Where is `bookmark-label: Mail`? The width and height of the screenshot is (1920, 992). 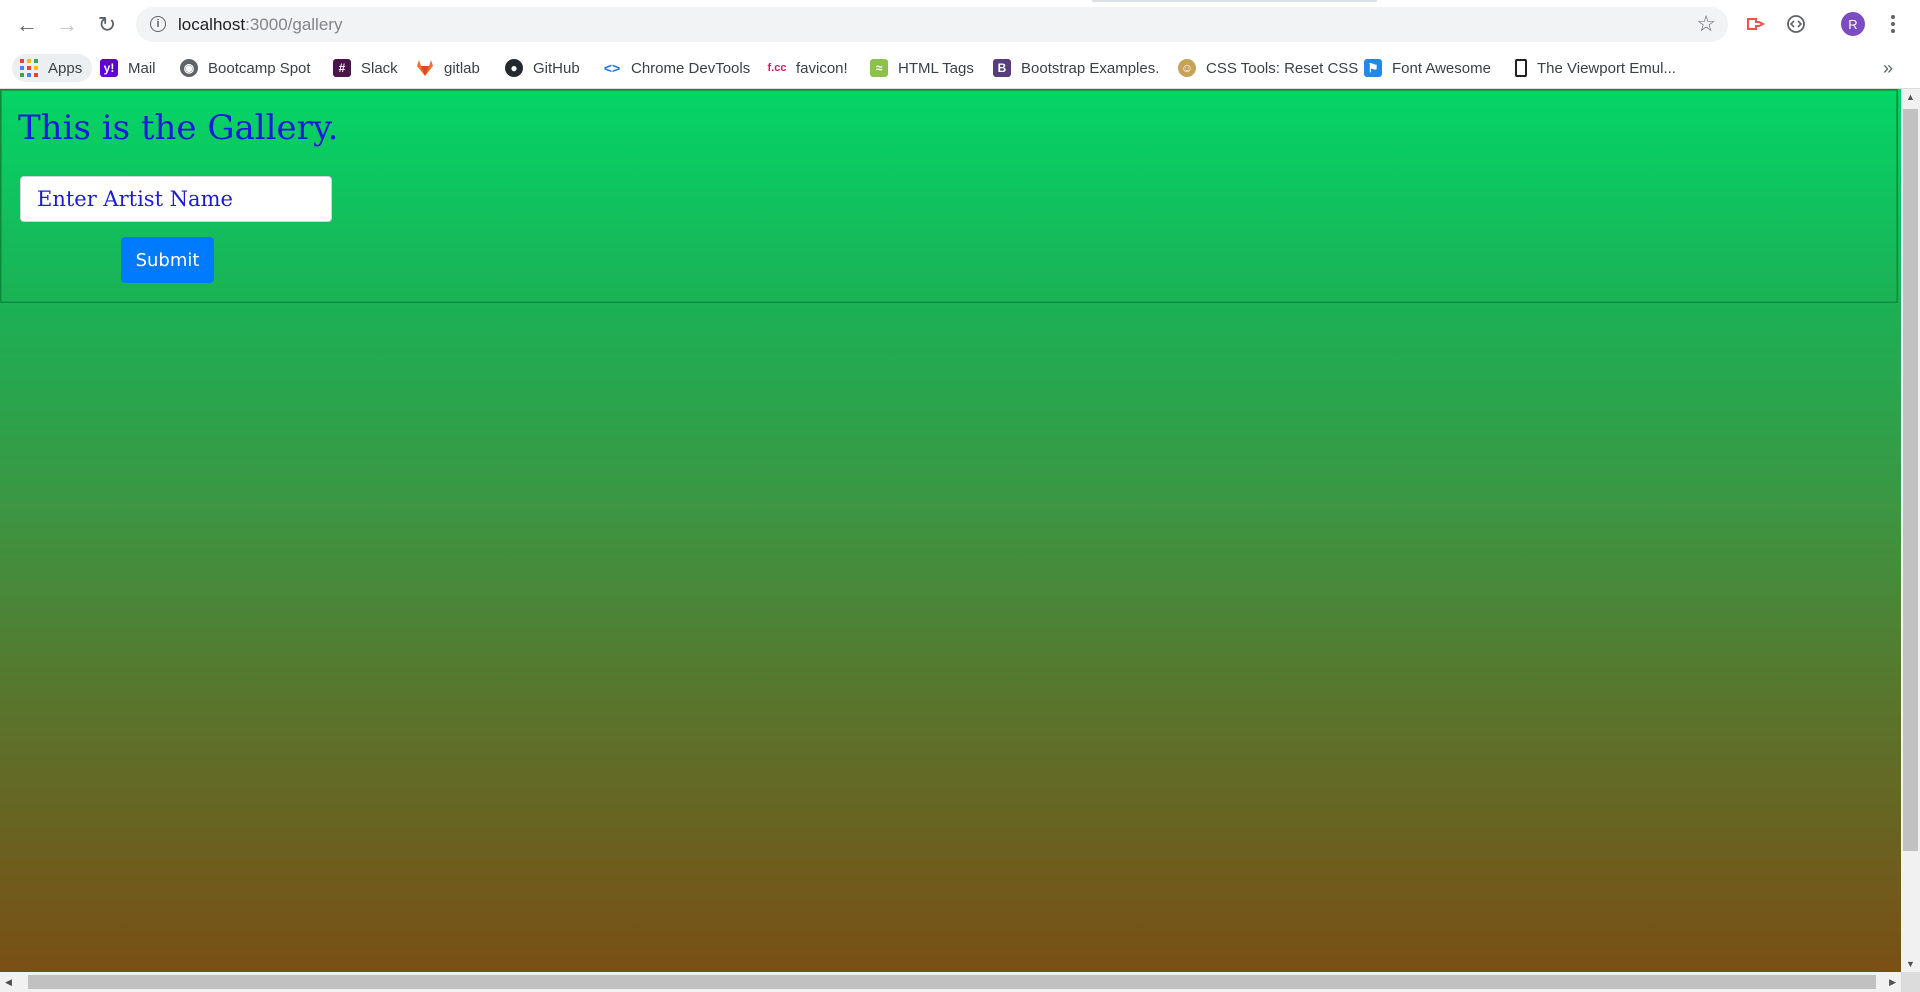 bookmark-label: Mail is located at coordinates (142, 68).